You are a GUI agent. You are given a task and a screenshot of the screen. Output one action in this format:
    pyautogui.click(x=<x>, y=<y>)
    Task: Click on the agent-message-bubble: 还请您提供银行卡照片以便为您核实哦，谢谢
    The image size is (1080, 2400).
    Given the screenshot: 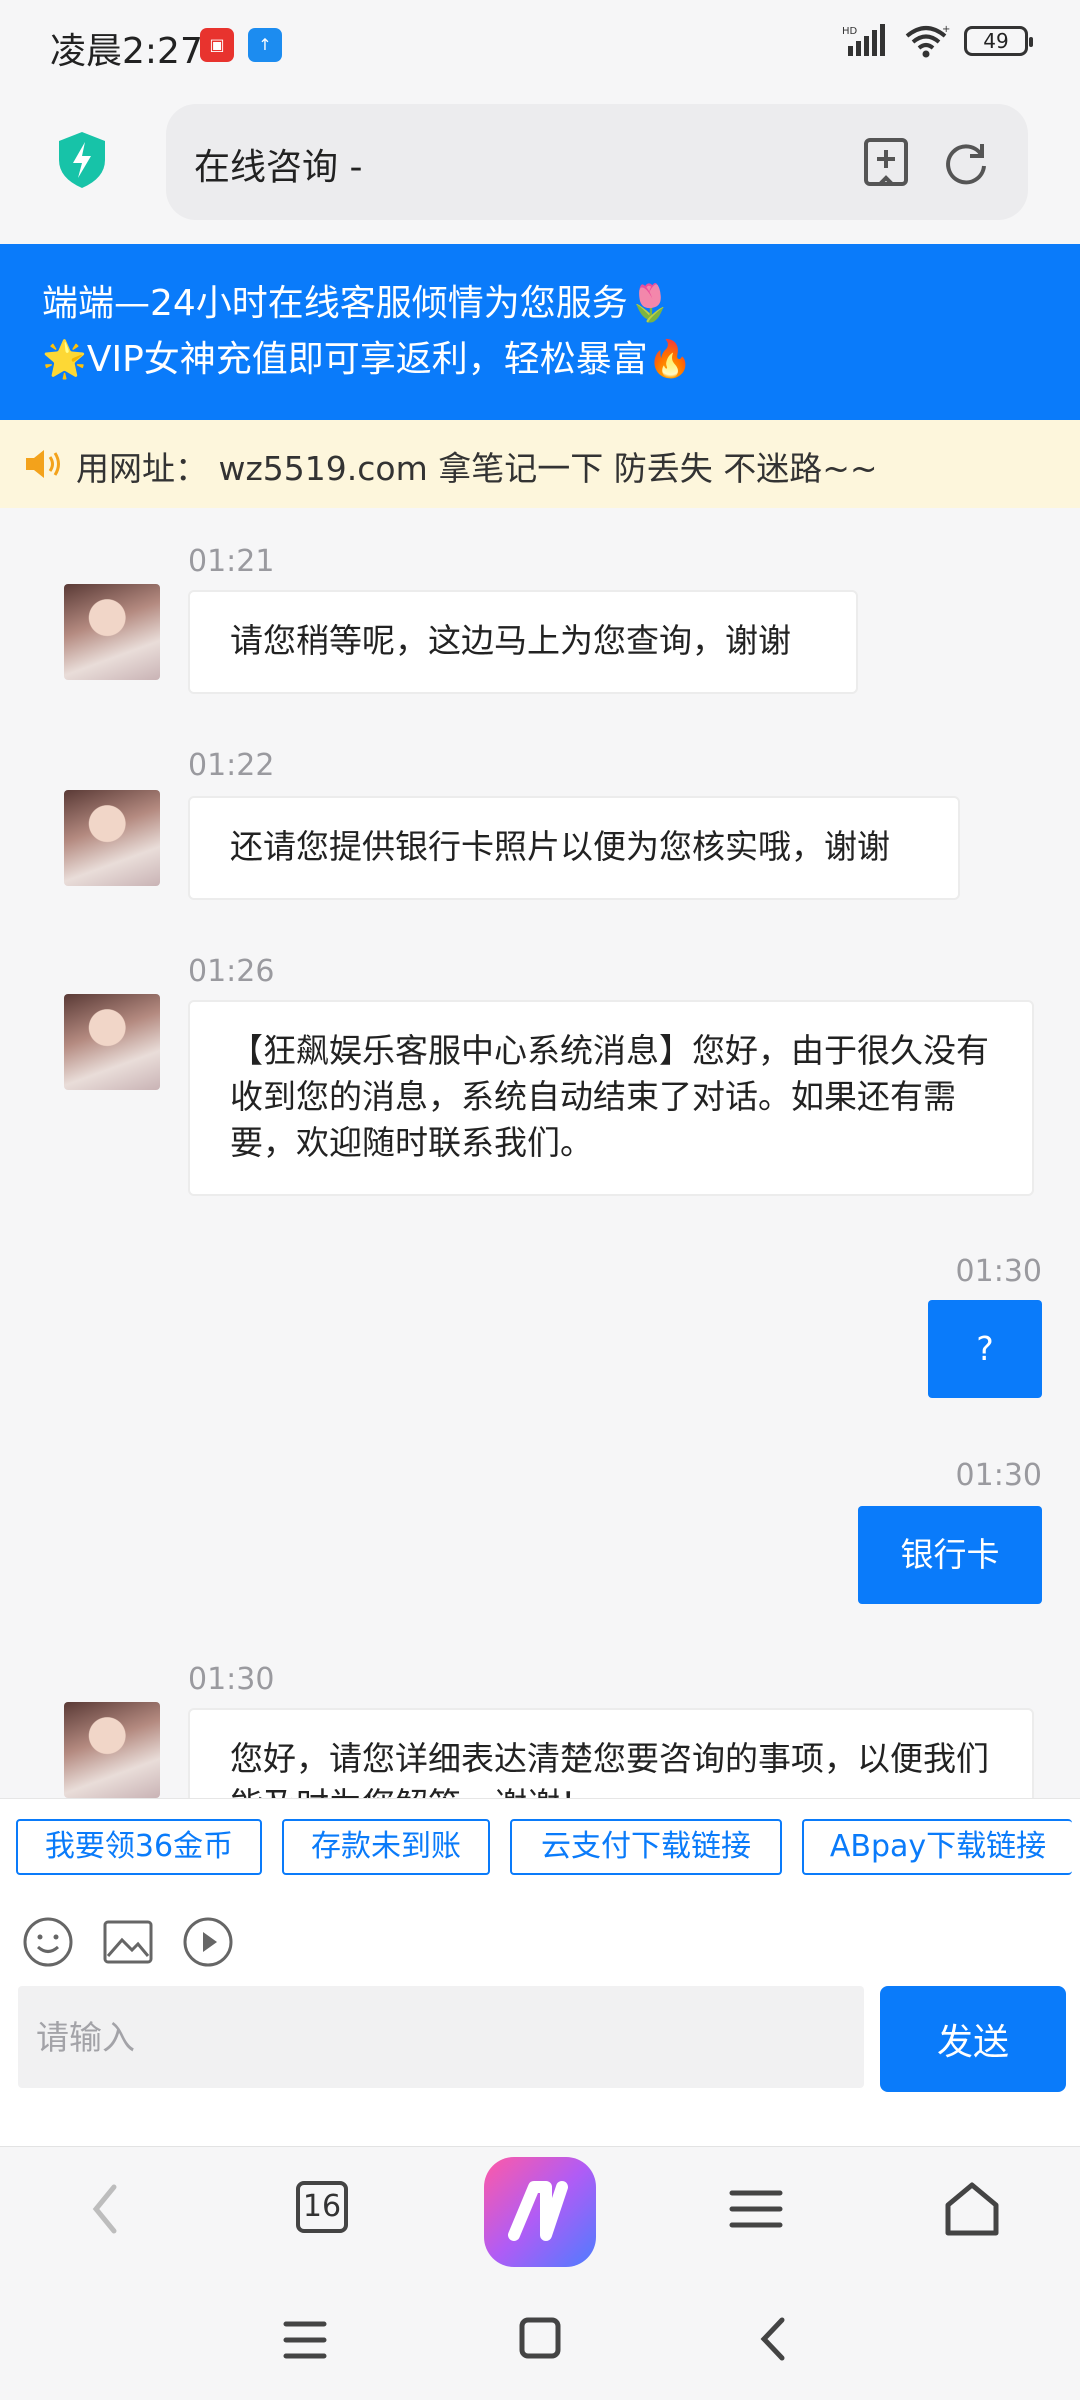 What is the action you would take?
    pyautogui.click(x=574, y=848)
    